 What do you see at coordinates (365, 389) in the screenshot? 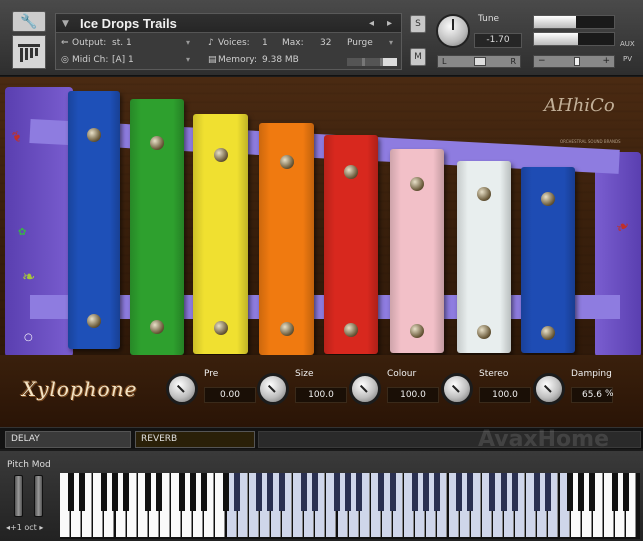
I see `colour-knob` at bounding box center [365, 389].